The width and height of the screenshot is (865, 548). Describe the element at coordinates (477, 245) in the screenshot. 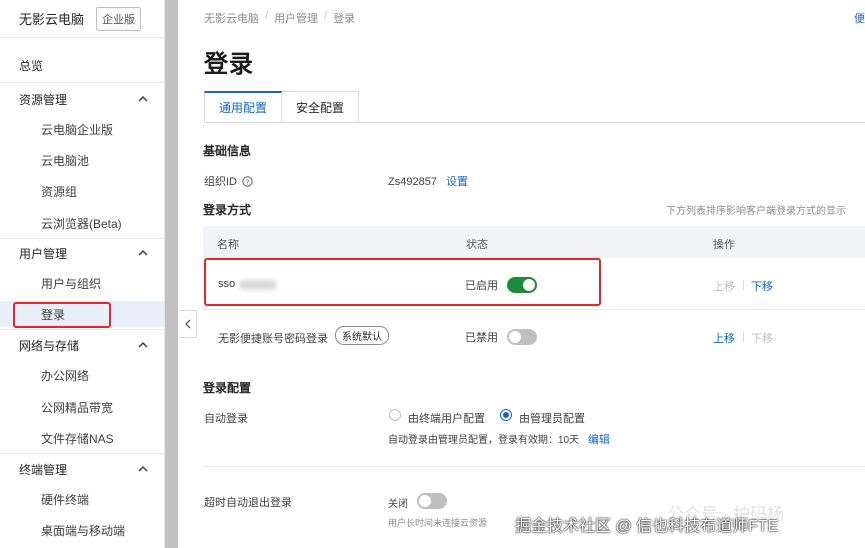

I see `column-header-status: 状态` at that location.